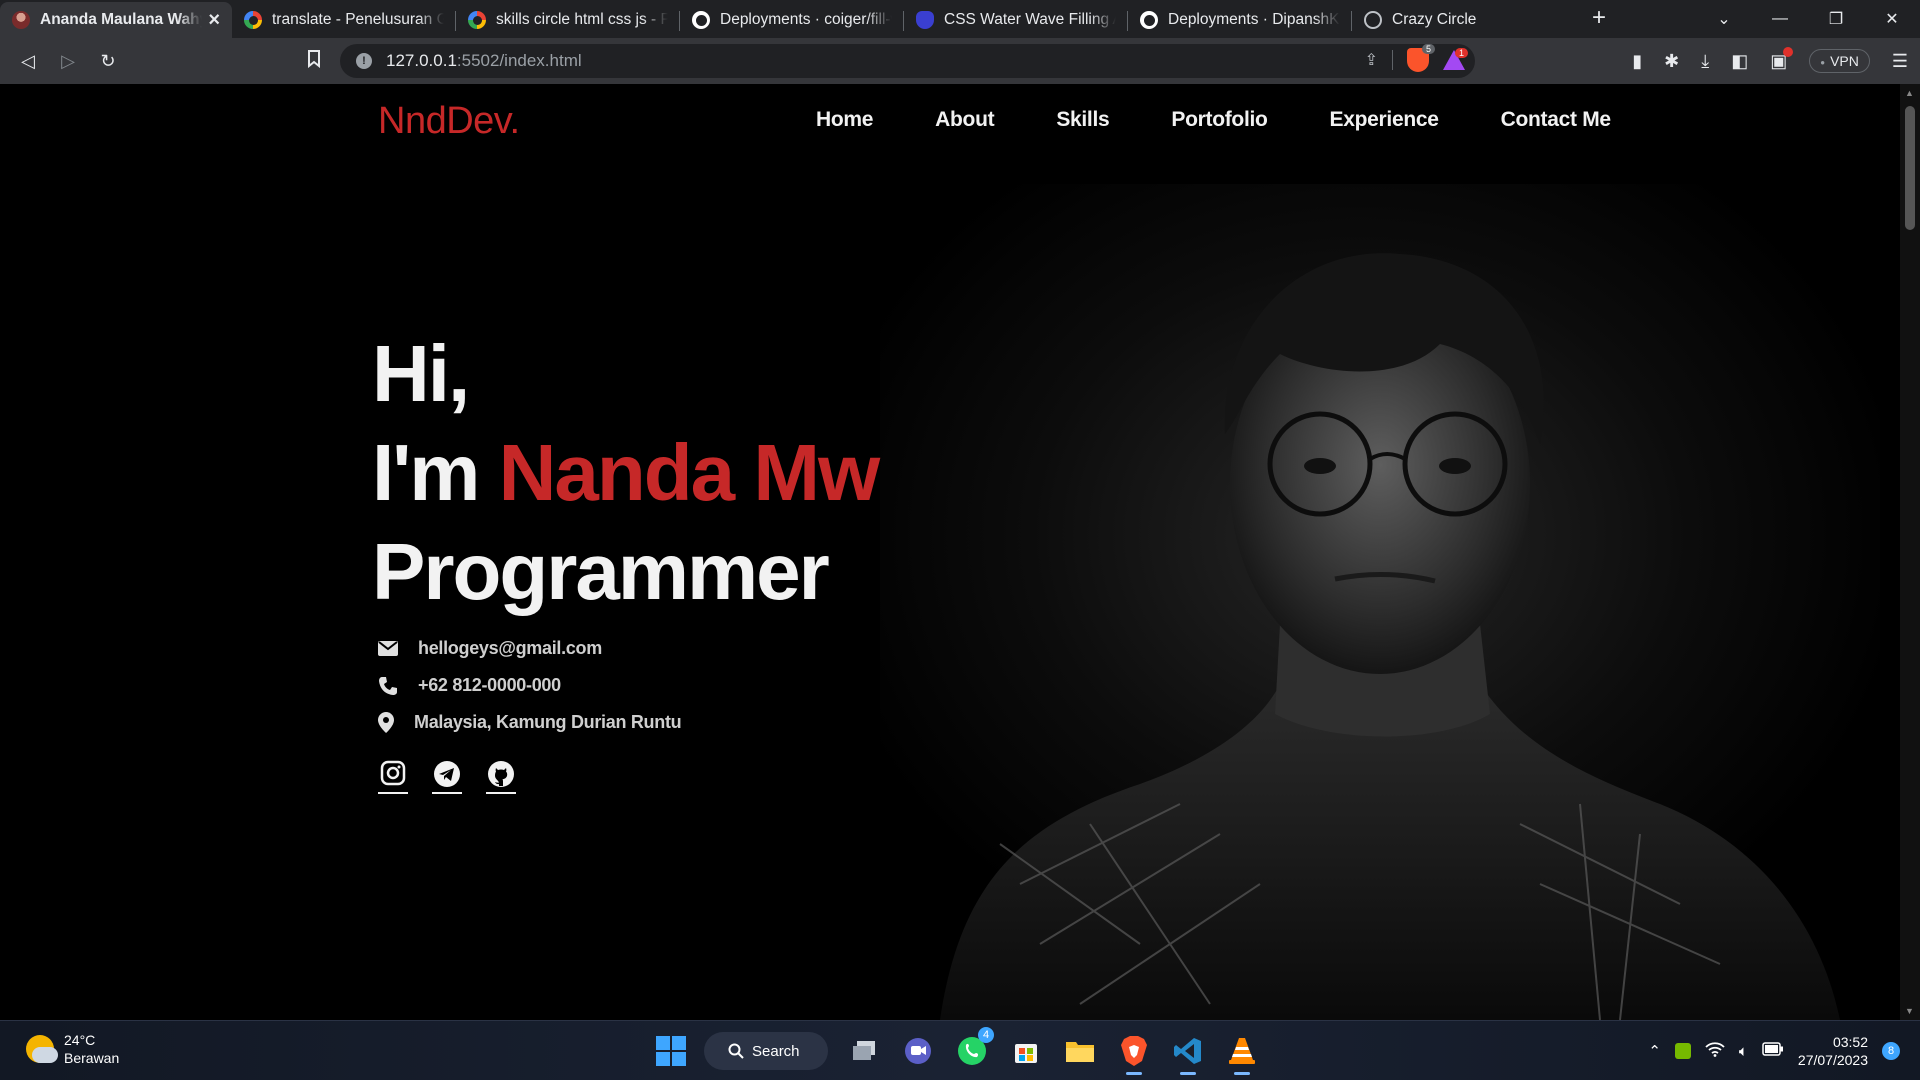 This screenshot has height=1080, width=1920. Describe the element at coordinates (364, 61) in the screenshot. I see `site-info-icon: !` at that location.